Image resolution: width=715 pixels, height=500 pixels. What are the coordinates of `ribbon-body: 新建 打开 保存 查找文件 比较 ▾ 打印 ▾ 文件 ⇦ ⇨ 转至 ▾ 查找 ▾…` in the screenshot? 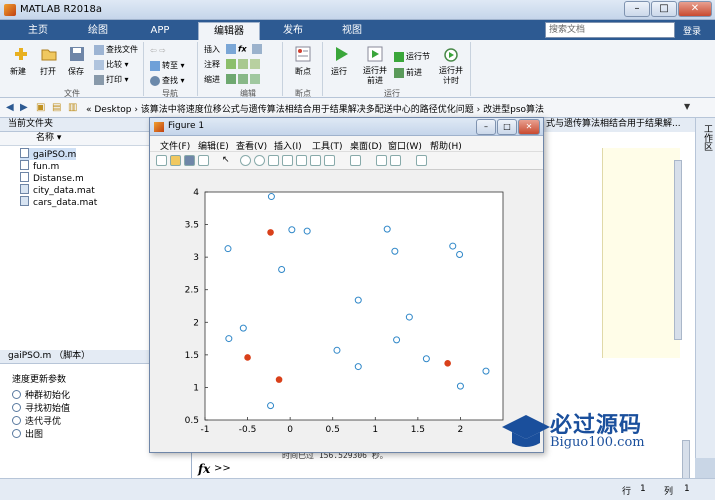 It's located at (357, 69).